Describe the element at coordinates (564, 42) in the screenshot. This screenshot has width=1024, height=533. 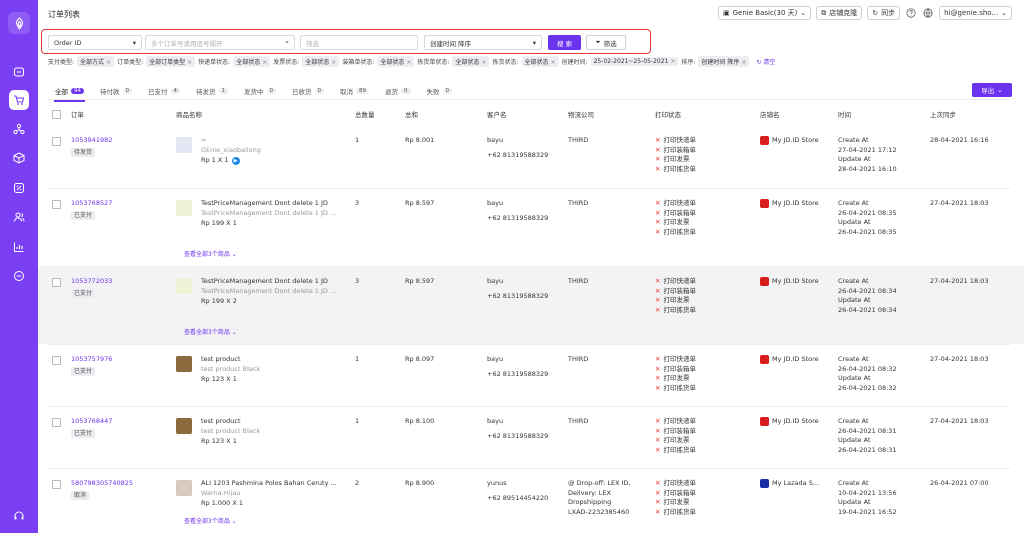
I see `search-button: 搜 索` at that location.